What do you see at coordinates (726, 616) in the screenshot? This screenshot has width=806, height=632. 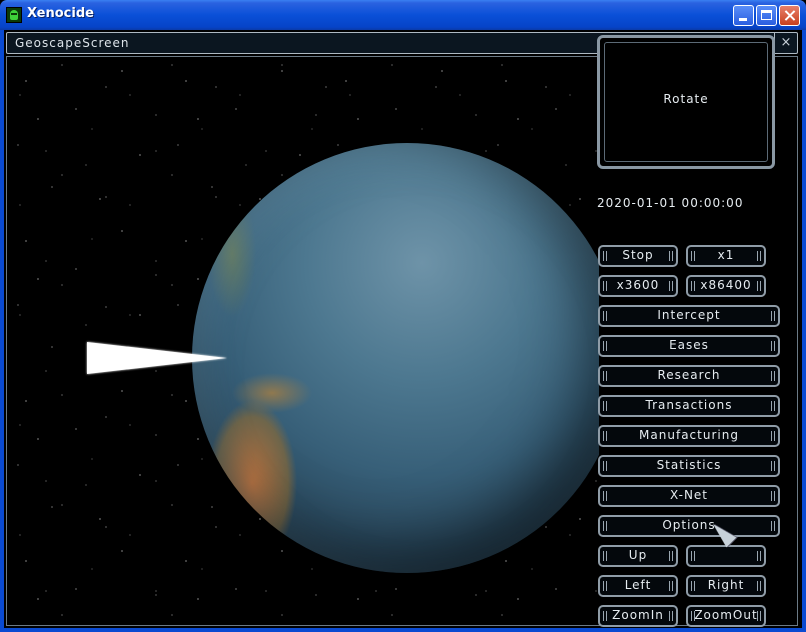 I see `zoom-out-button: ZoomOut` at bounding box center [726, 616].